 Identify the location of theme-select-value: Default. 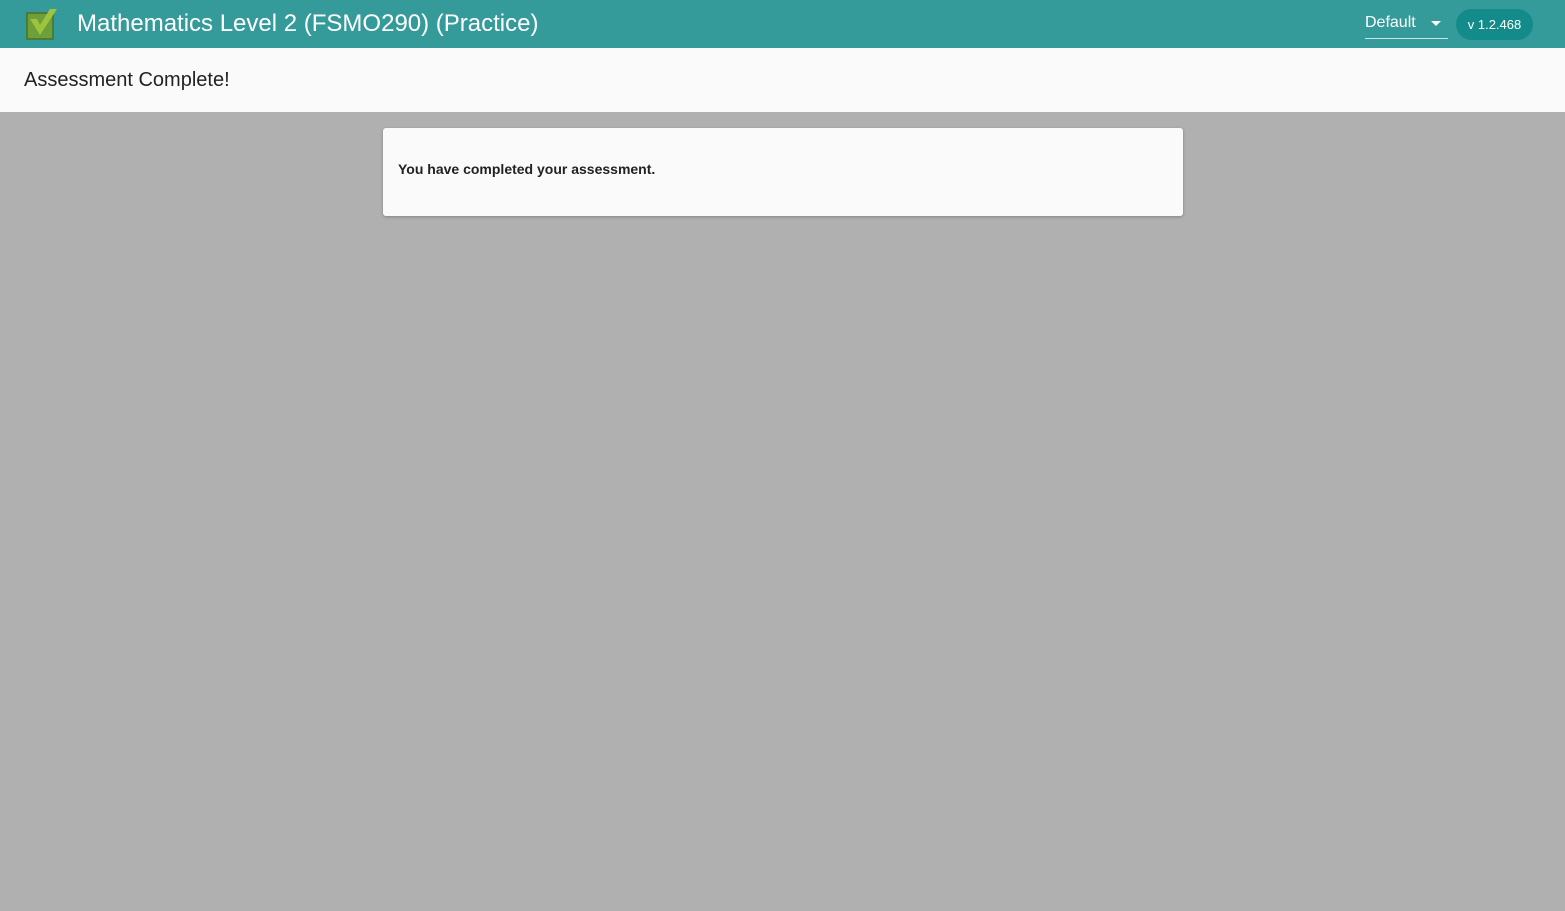
(1390, 22).